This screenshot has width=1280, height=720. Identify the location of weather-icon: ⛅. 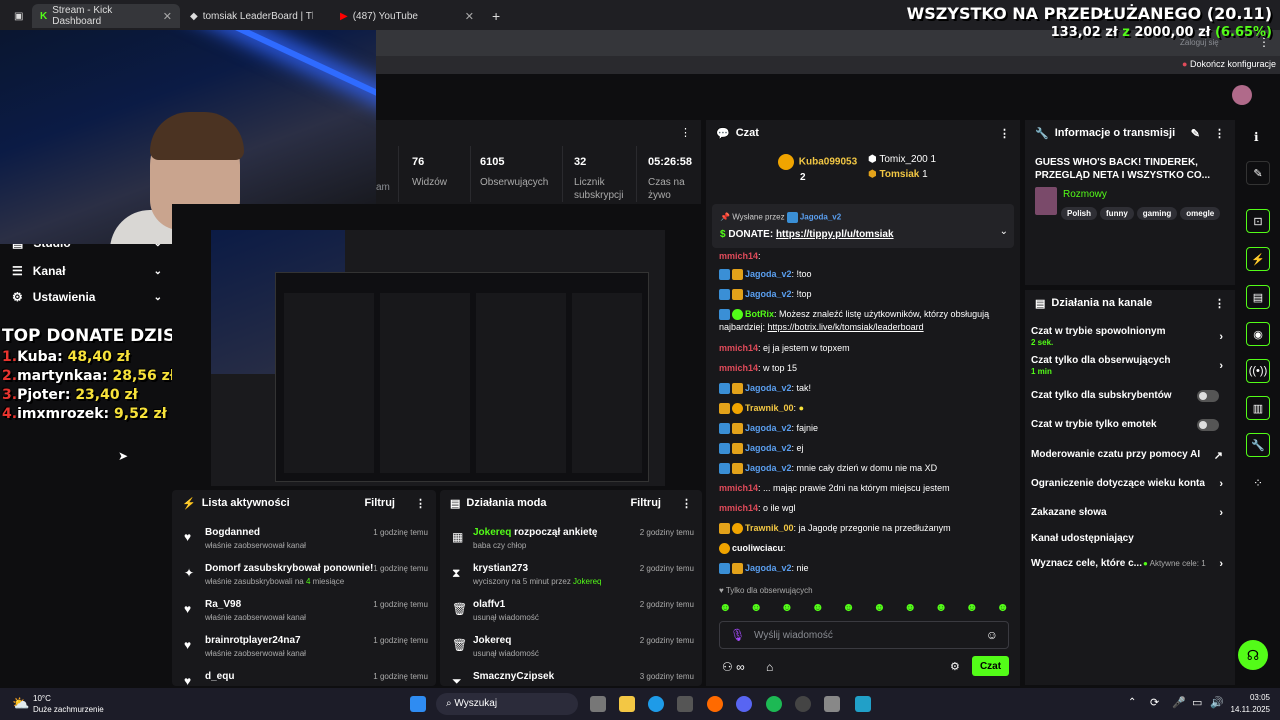
(20, 703).